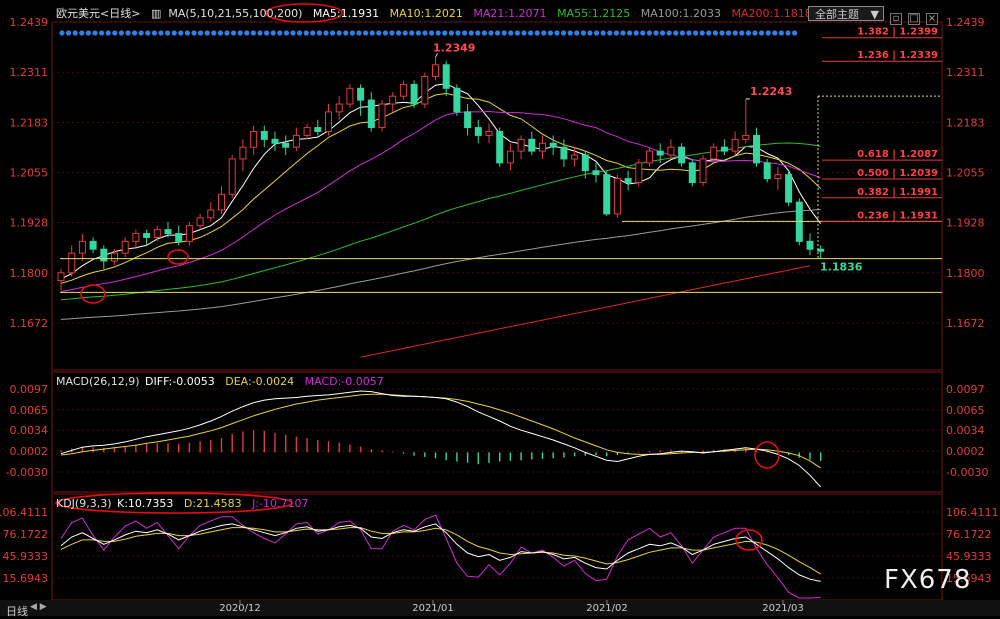  I want to click on macd-dea-value: DEA:-0.0024, so click(260, 381).